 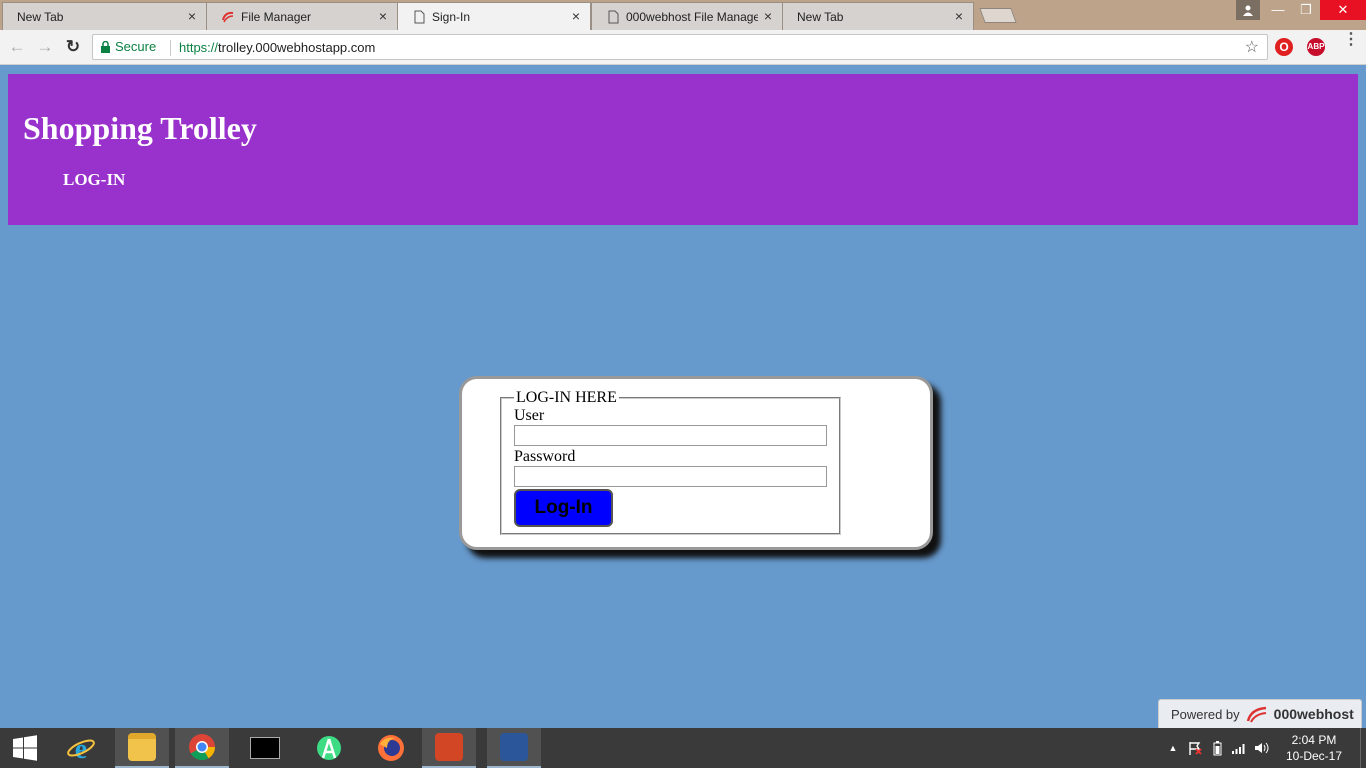 I want to click on bookmark-star-icon: ☆, so click(x=1252, y=47).